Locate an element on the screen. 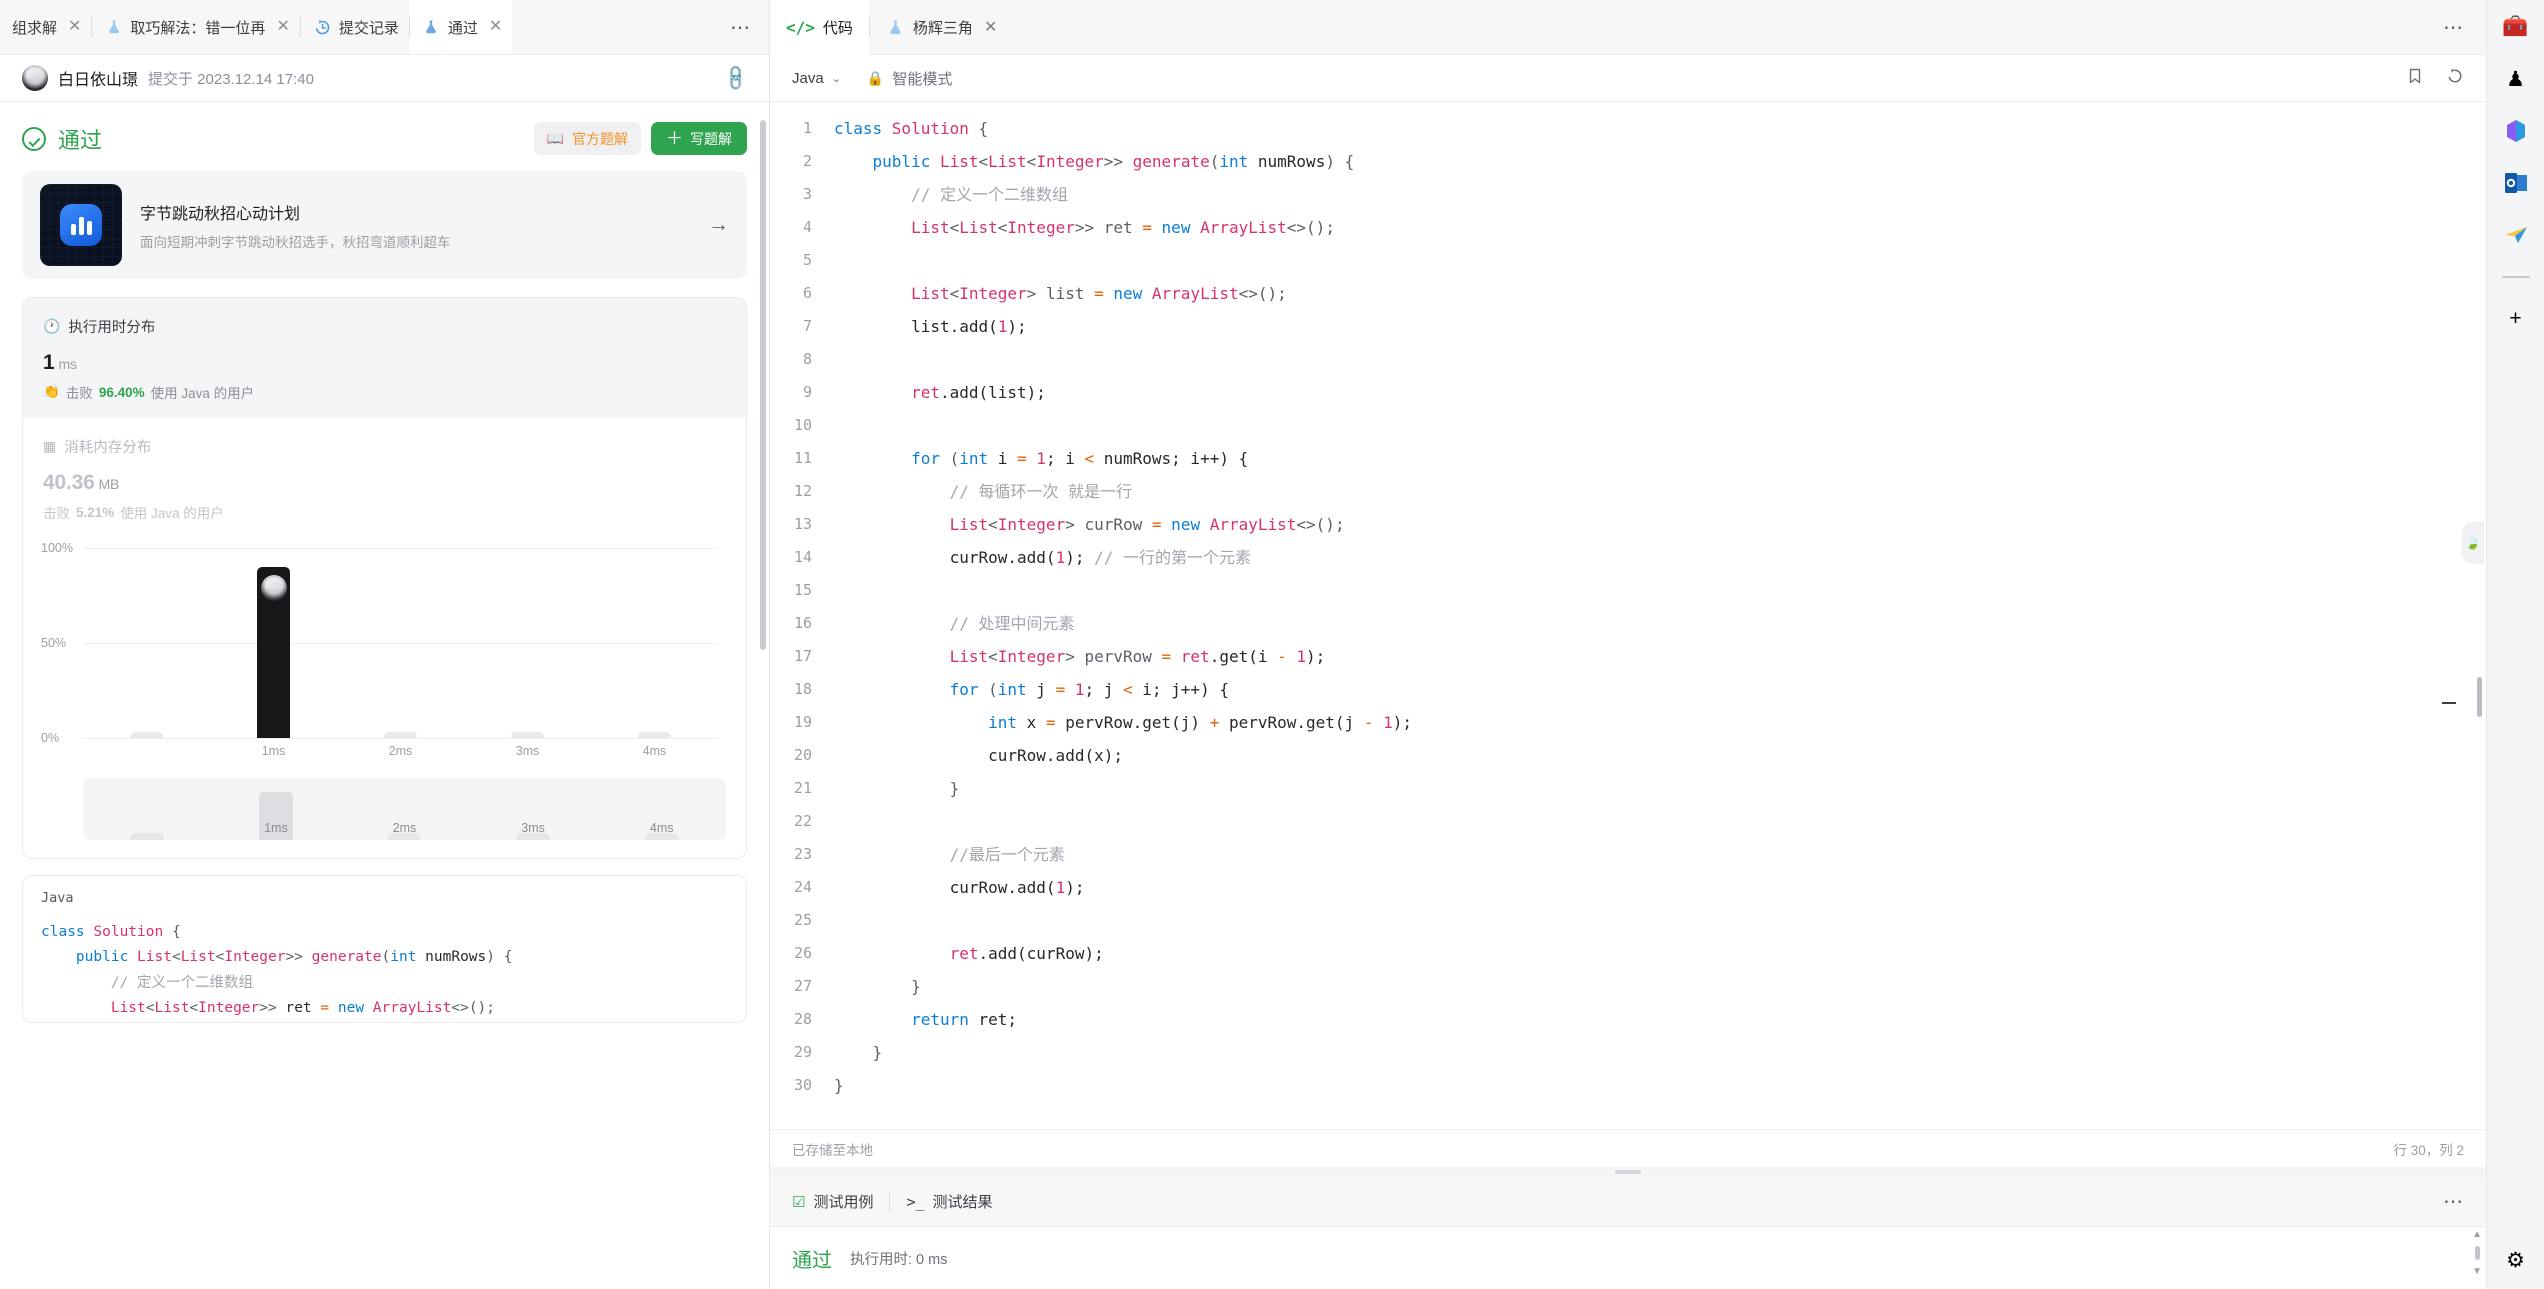 The width and height of the screenshot is (2544, 1289). editor-line: 27 } is located at coordinates (1628, 986).